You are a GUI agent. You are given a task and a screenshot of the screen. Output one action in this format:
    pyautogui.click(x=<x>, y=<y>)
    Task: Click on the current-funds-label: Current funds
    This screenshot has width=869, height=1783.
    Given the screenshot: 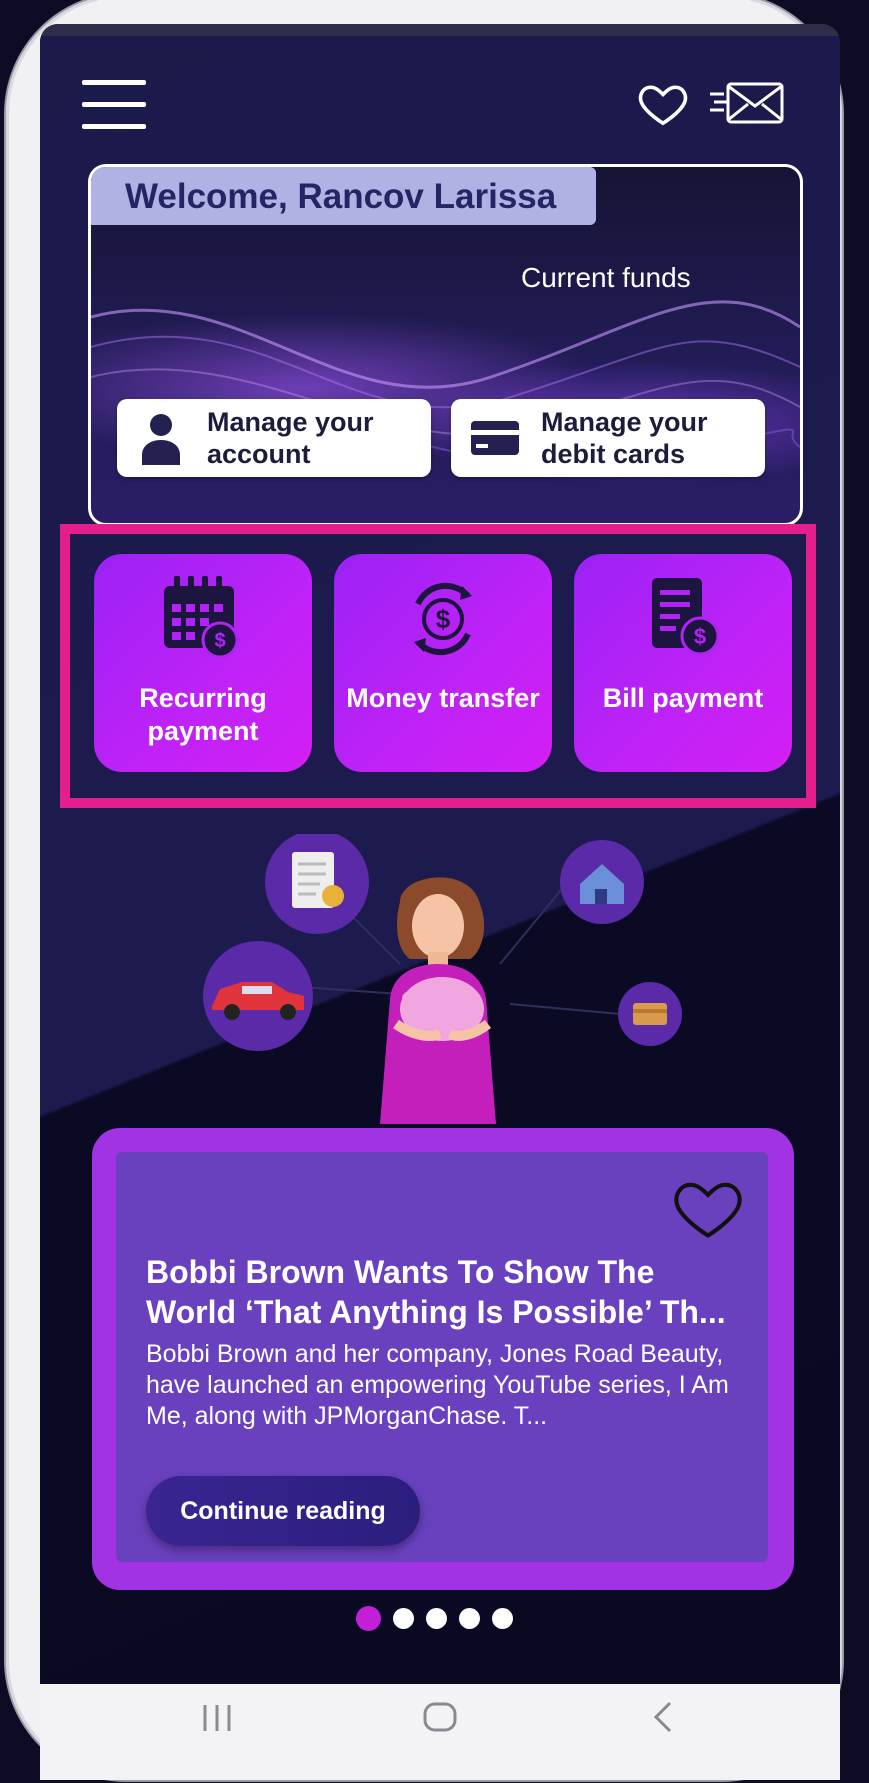 What is the action you would take?
    pyautogui.click(x=606, y=277)
    